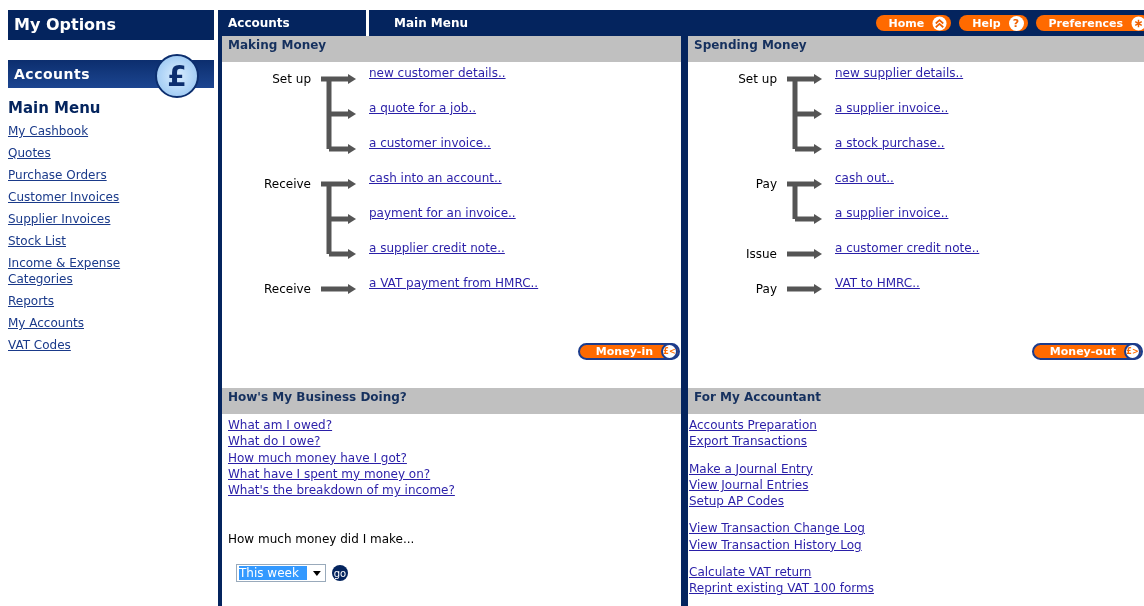 The width and height of the screenshot is (1144, 606). What do you see at coordinates (177, 76) in the screenshot?
I see `pound-icon: £` at bounding box center [177, 76].